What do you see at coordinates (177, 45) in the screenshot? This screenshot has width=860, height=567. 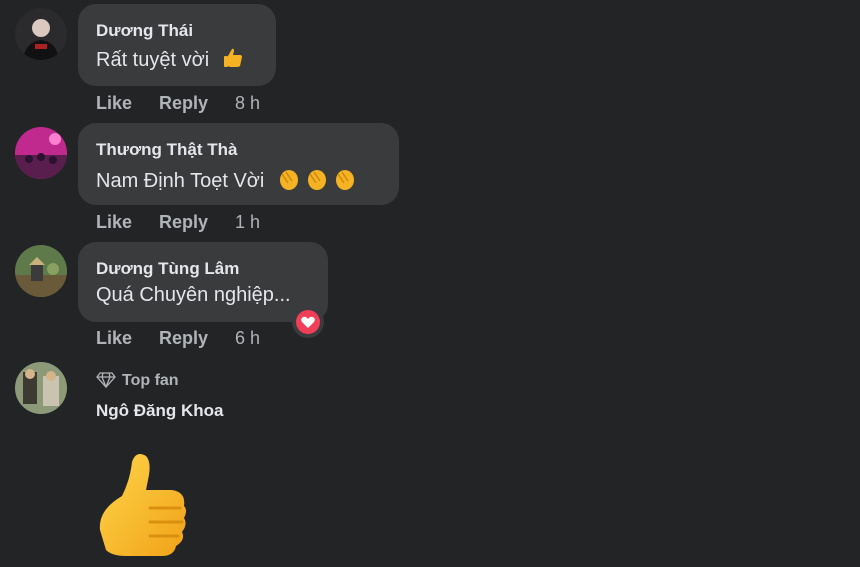 I see `comment-bubble: Dương Thái Rất tuyệt vời` at bounding box center [177, 45].